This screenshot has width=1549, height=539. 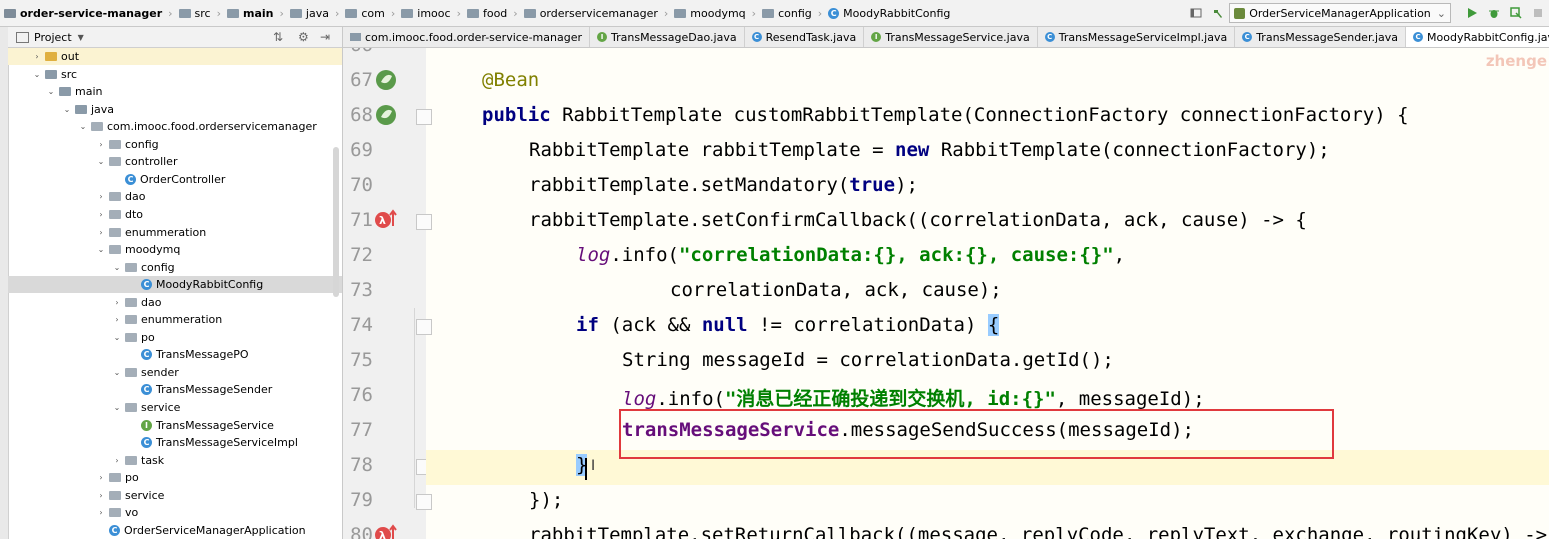 I want to click on line-number: 74, so click(x=361, y=325).